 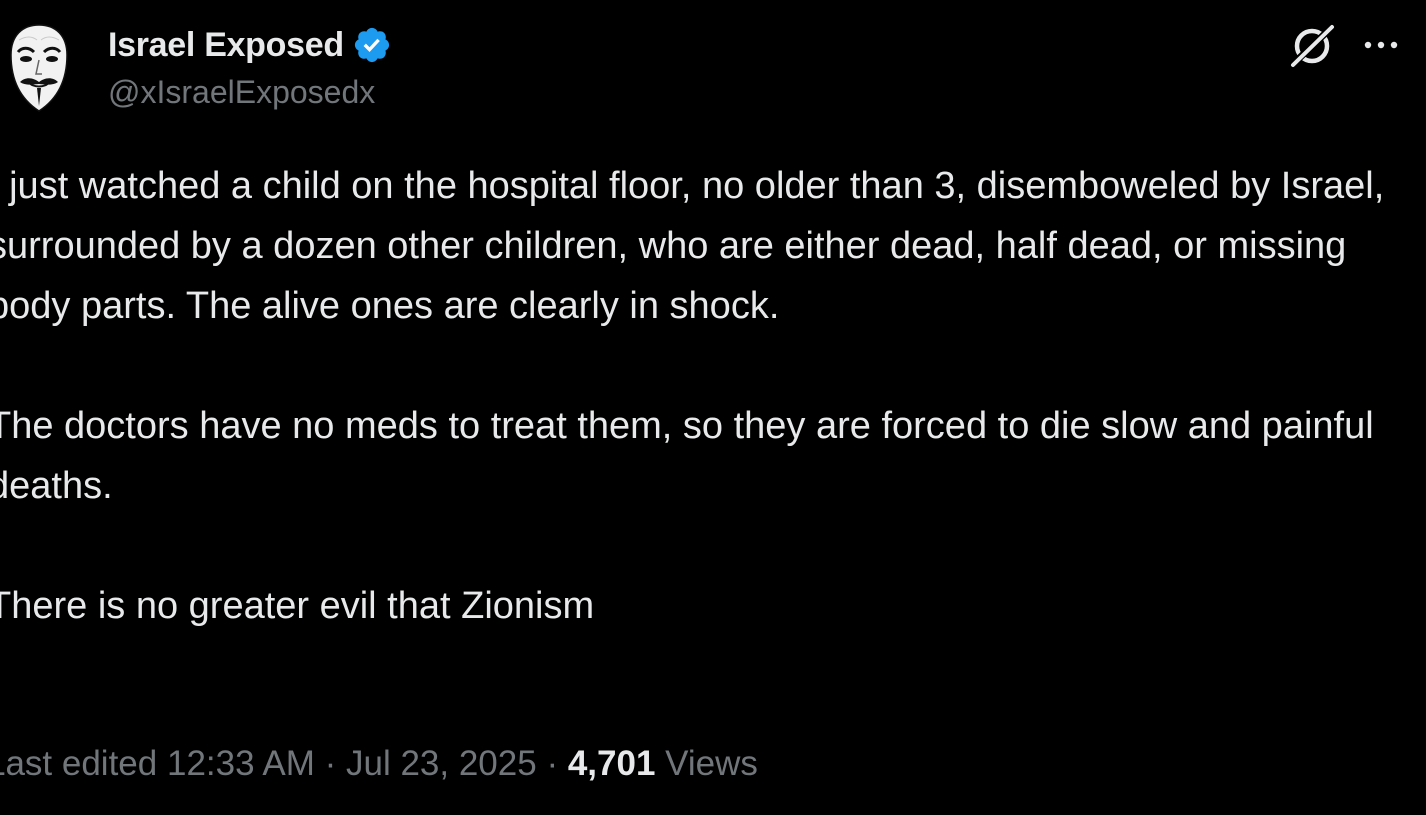 I want to click on display-name: Israel Exposed, so click(x=226, y=45).